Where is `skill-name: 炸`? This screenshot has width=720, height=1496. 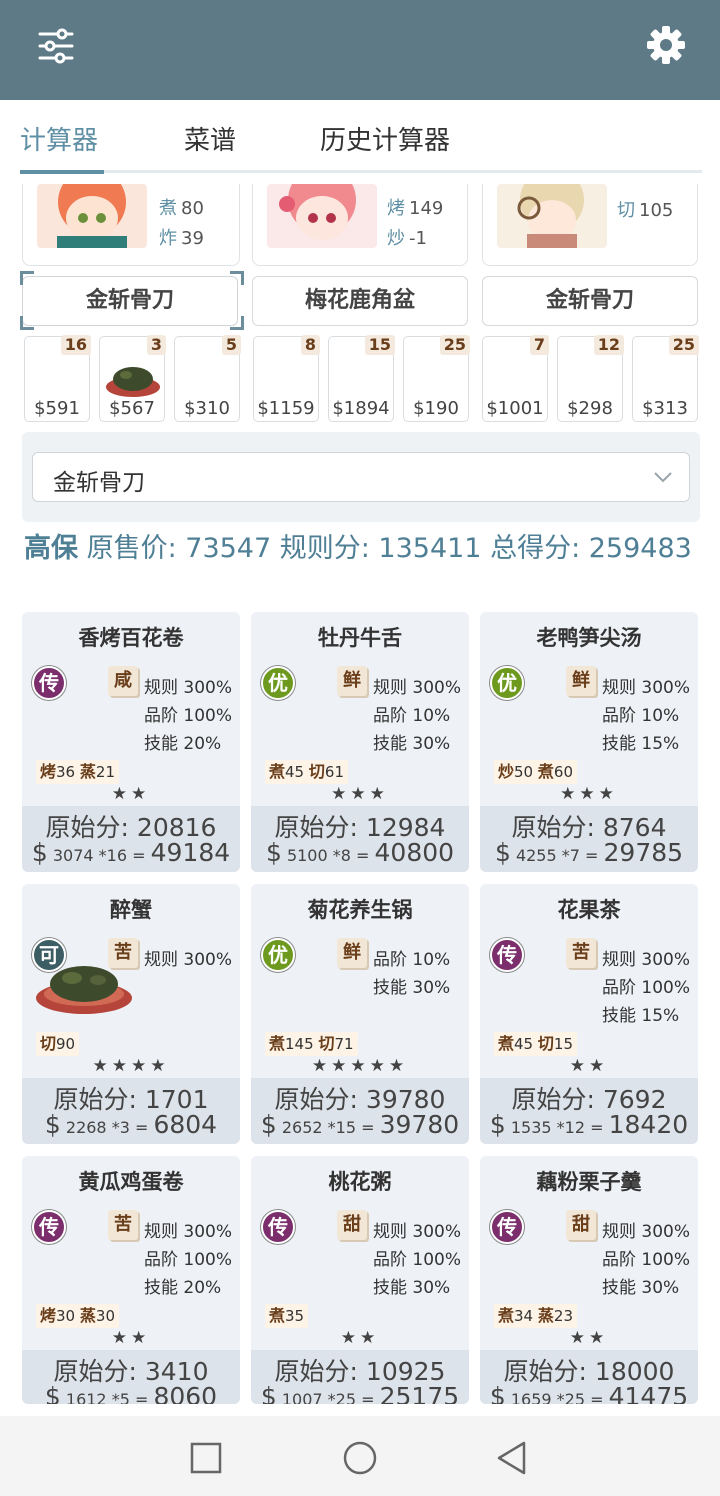
skill-name: 炸 is located at coordinates (168, 238).